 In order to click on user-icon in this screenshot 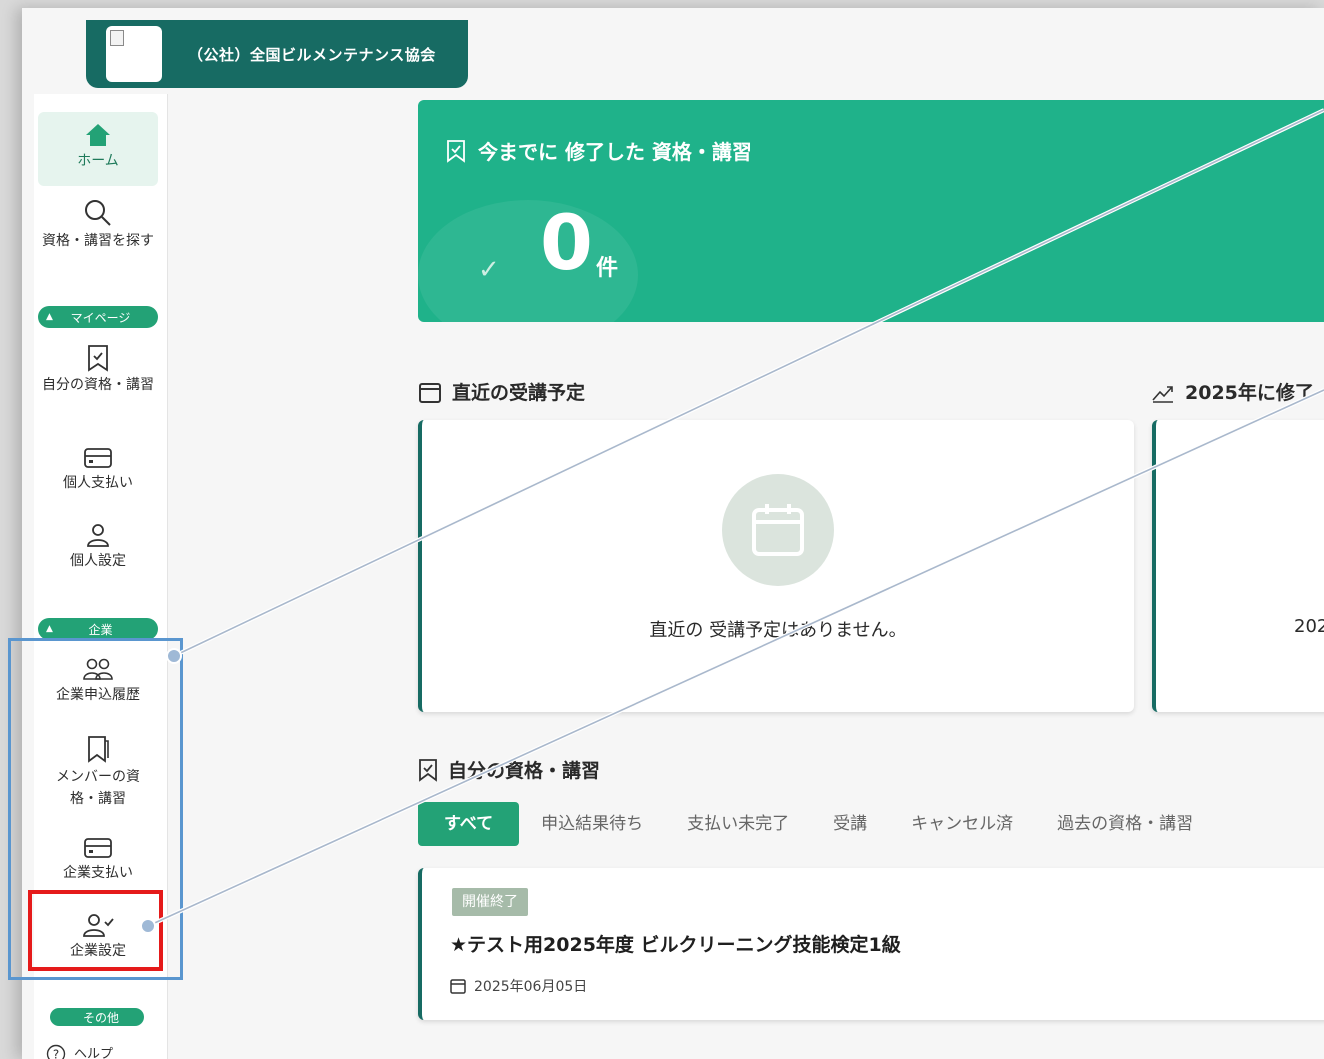, I will do `click(98, 535)`.